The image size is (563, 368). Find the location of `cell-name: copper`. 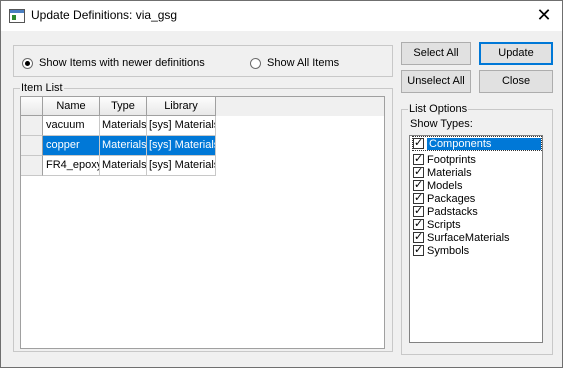

cell-name: copper is located at coordinates (71, 146).